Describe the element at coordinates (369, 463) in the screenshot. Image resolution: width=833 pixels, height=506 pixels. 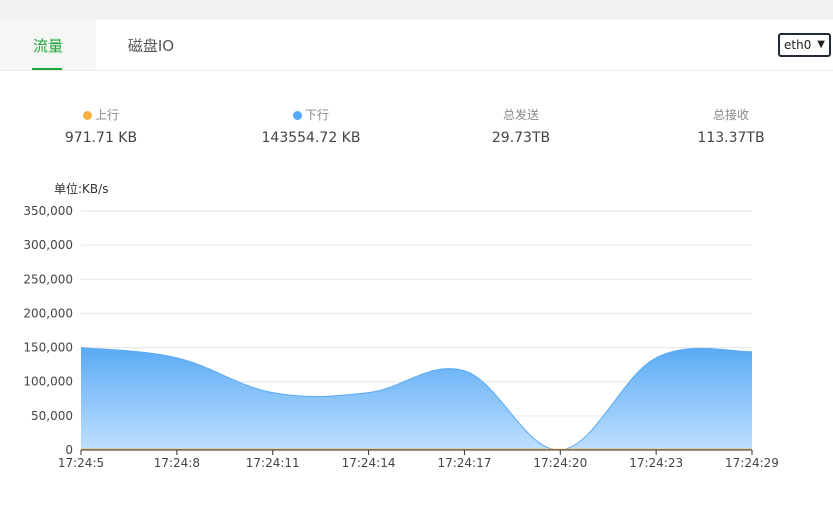
I see `x-tick-label: 17:24:14` at that location.